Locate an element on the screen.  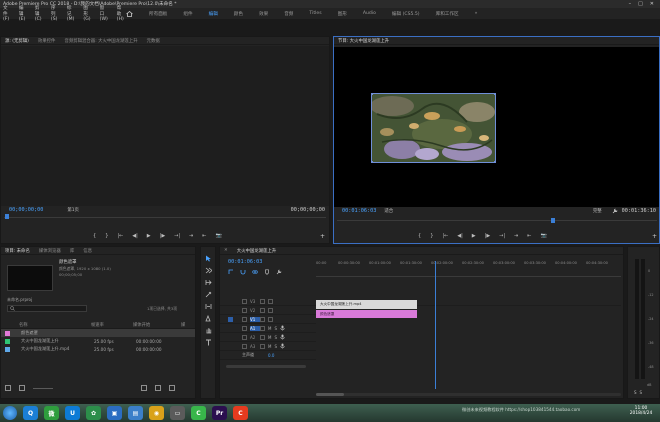
tab-metadata: 元数据 is located at coordinates (153, 41).